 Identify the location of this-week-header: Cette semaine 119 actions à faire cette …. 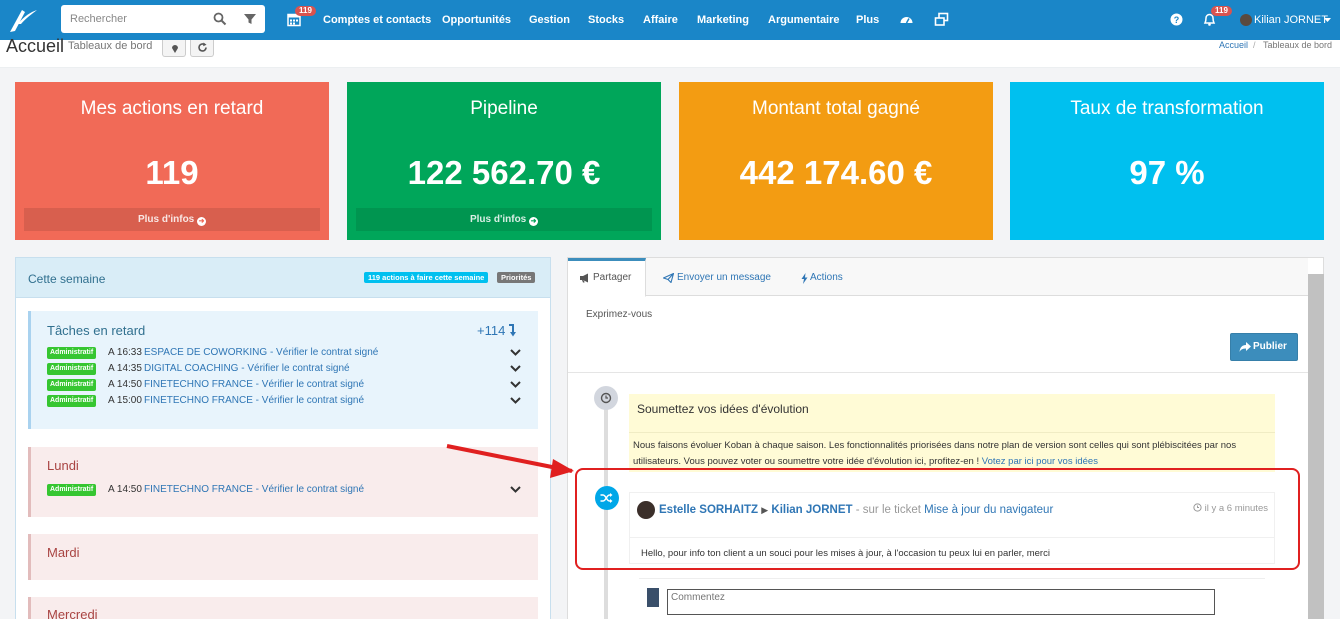
(283, 278).